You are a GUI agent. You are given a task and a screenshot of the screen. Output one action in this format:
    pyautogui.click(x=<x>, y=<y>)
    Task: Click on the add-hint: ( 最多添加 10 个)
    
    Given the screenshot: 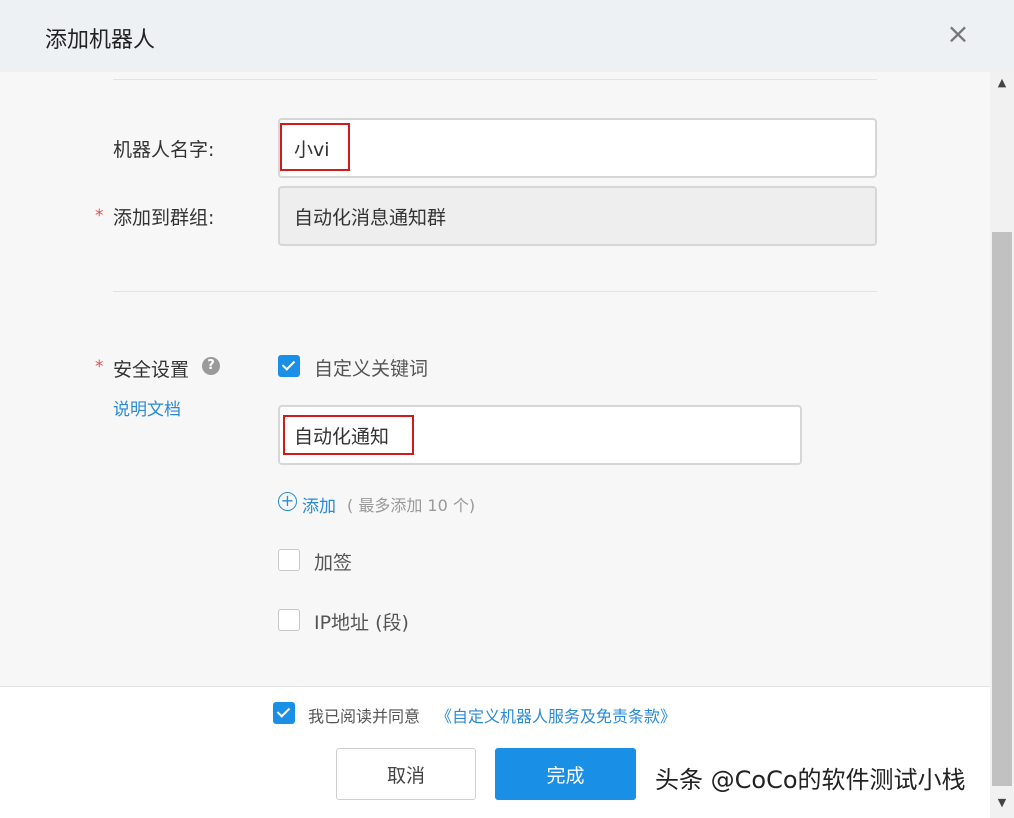 What is the action you would take?
    pyautogui.click(x=411, y=505)
    